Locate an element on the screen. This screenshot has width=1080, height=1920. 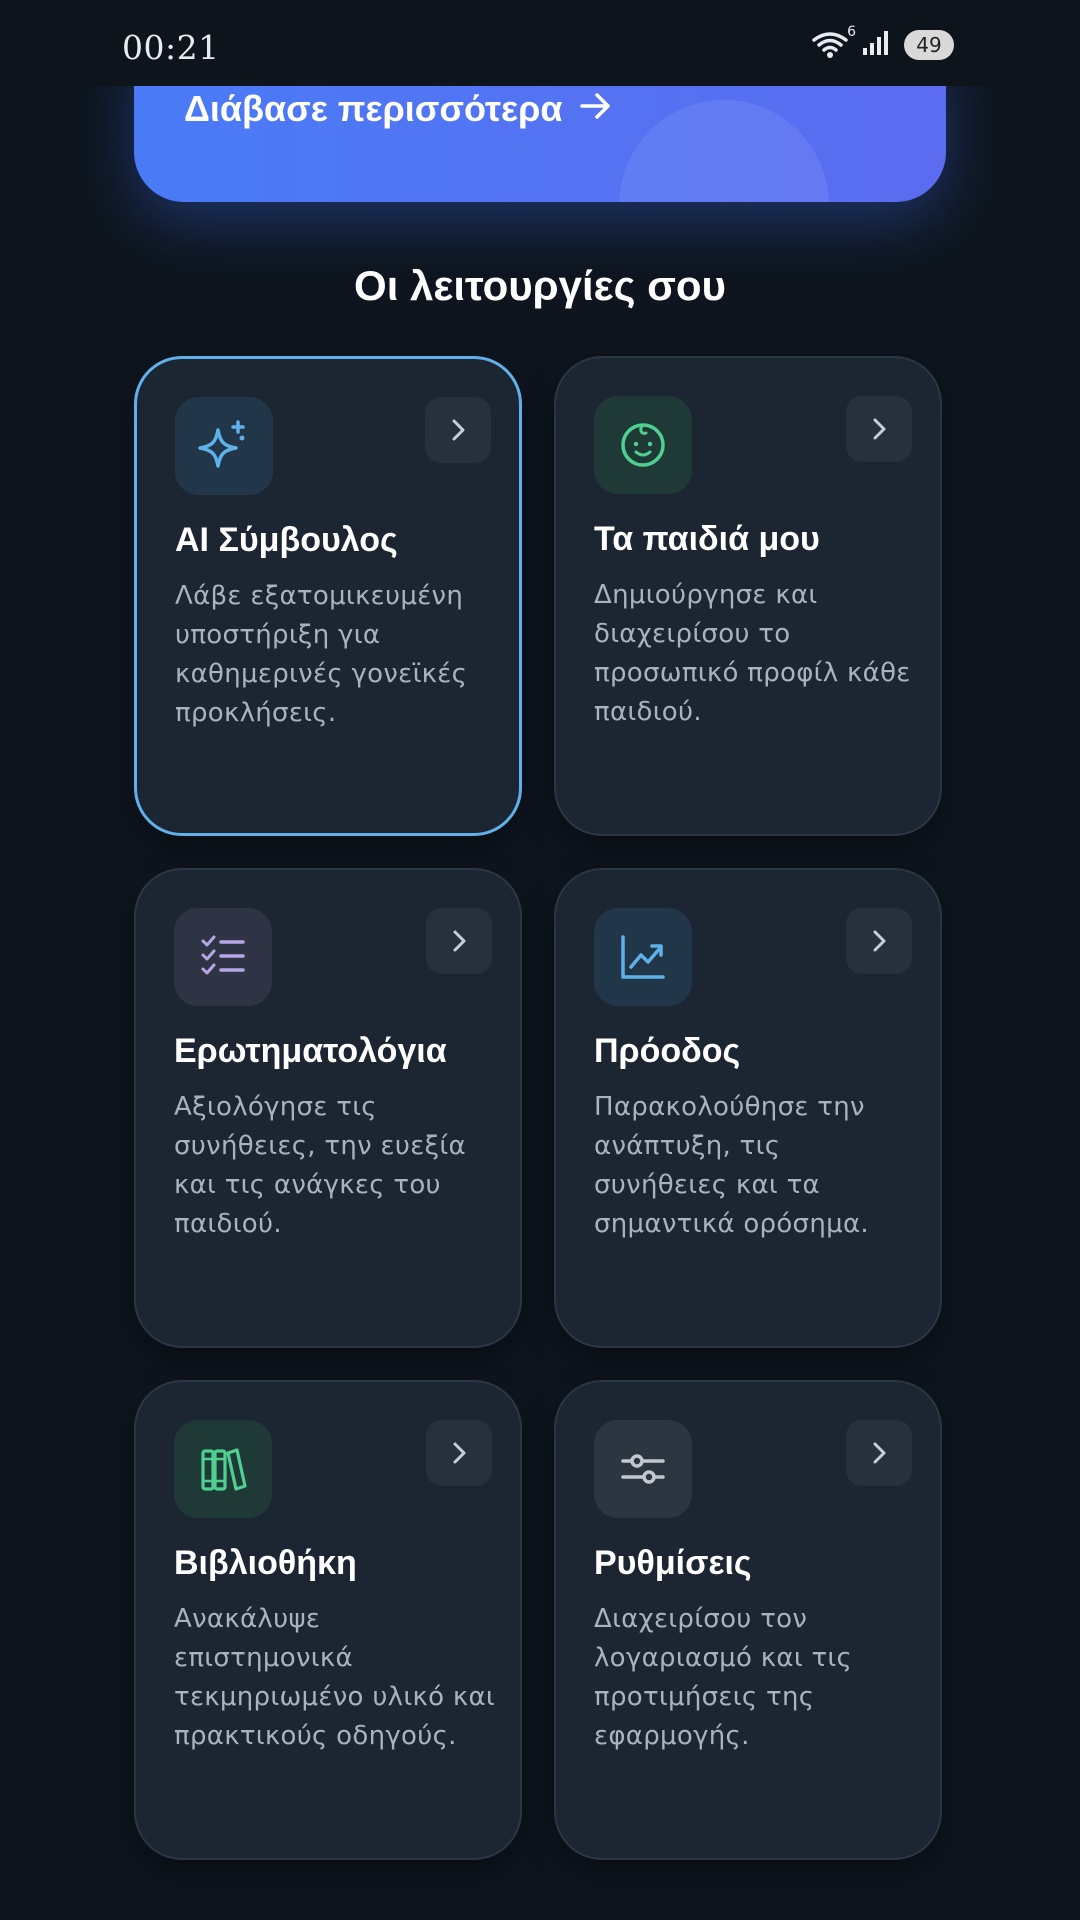
card-title: Βιβλιοθήκη is located at coordinates (265, 1563).